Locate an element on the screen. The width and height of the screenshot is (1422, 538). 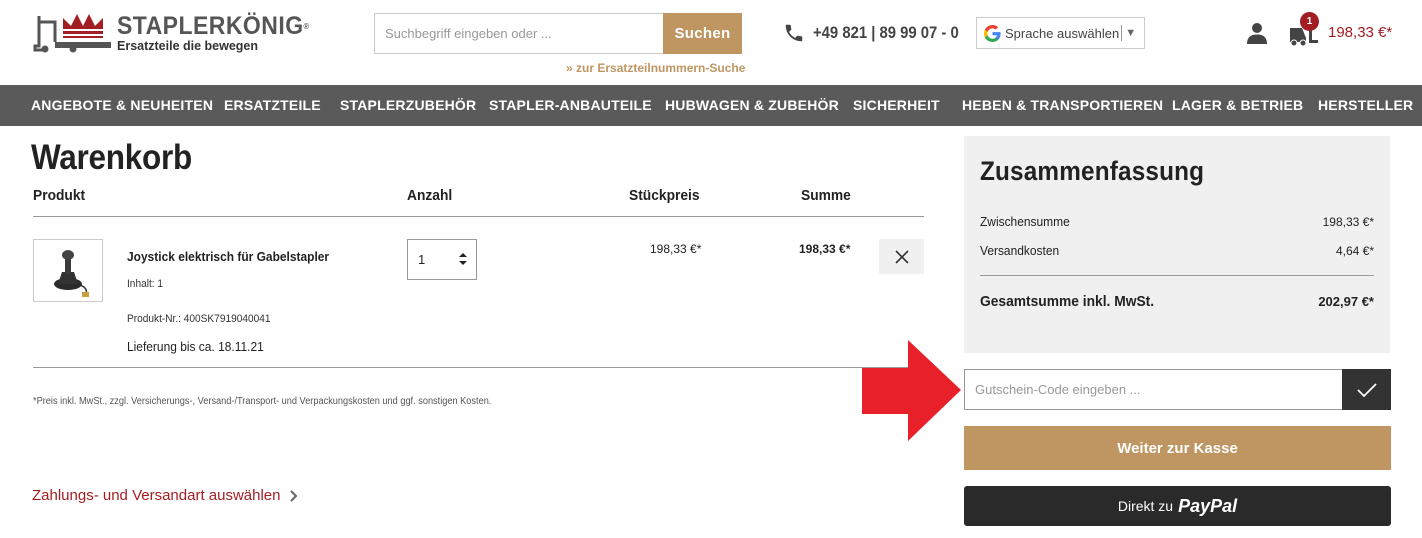
summary-divider is located at coordinates (1177, 275).